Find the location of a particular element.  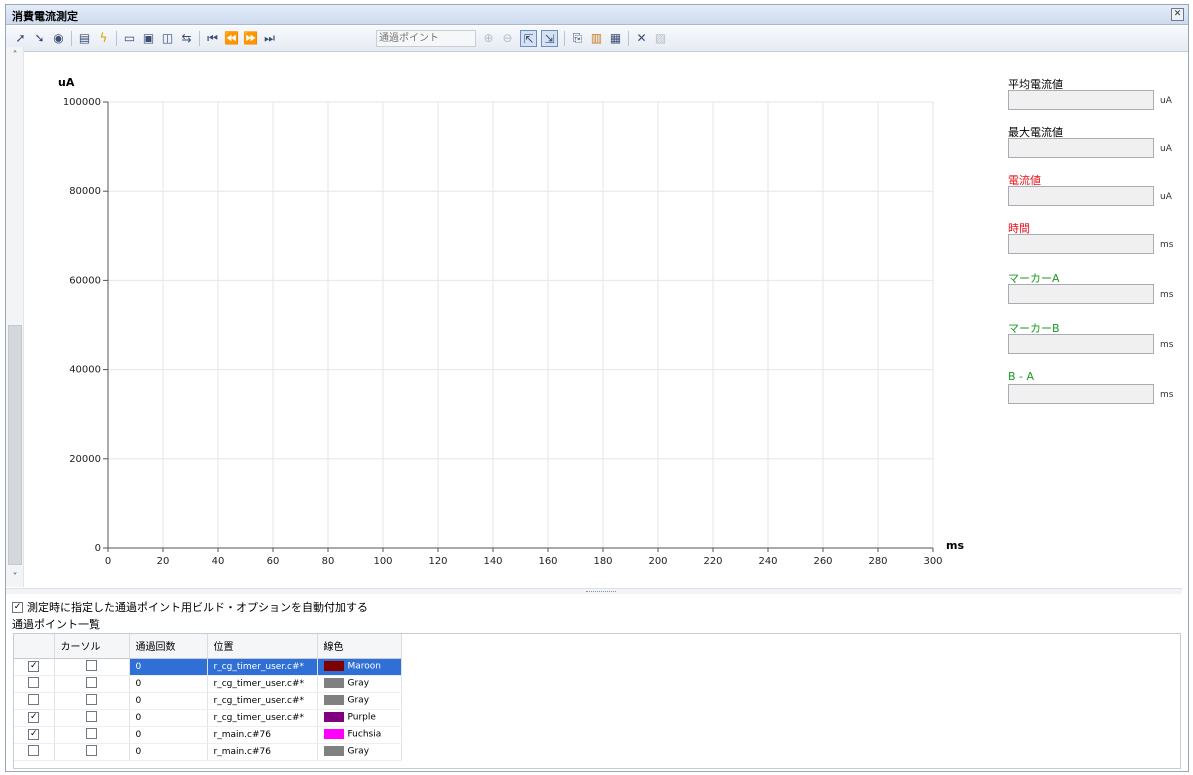

y-tick-label: 100000 is located at coordinates (82, 102).